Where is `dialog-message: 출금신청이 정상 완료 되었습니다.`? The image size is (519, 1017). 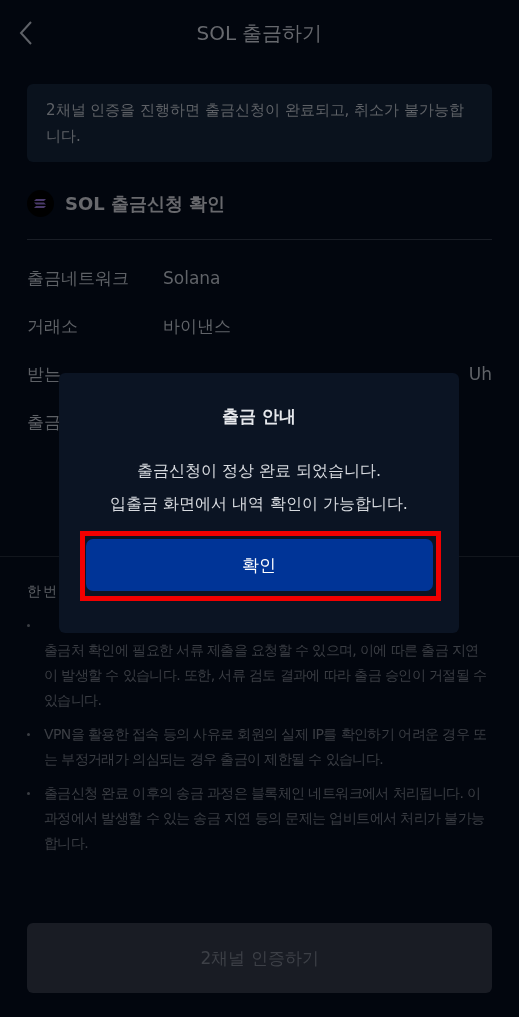 dialog-message: 출금신청이 정상 완료 되었습니다. is located at coordinates (259, 471).